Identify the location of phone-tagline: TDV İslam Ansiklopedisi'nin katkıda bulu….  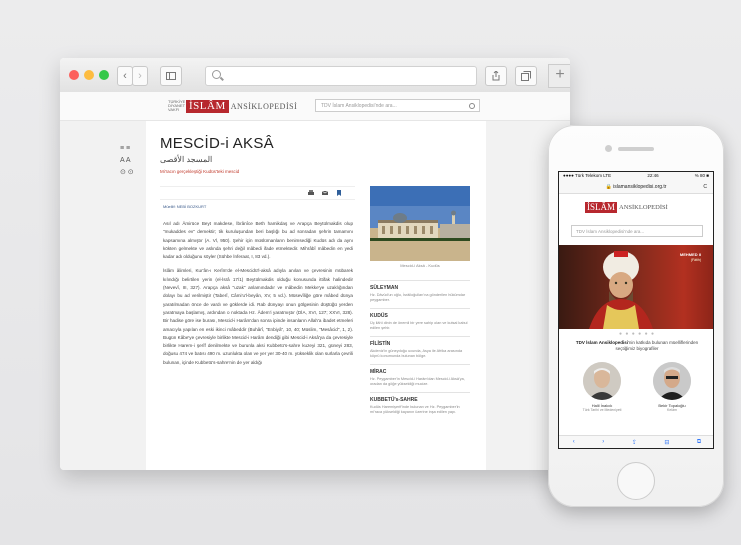
(637, 346).